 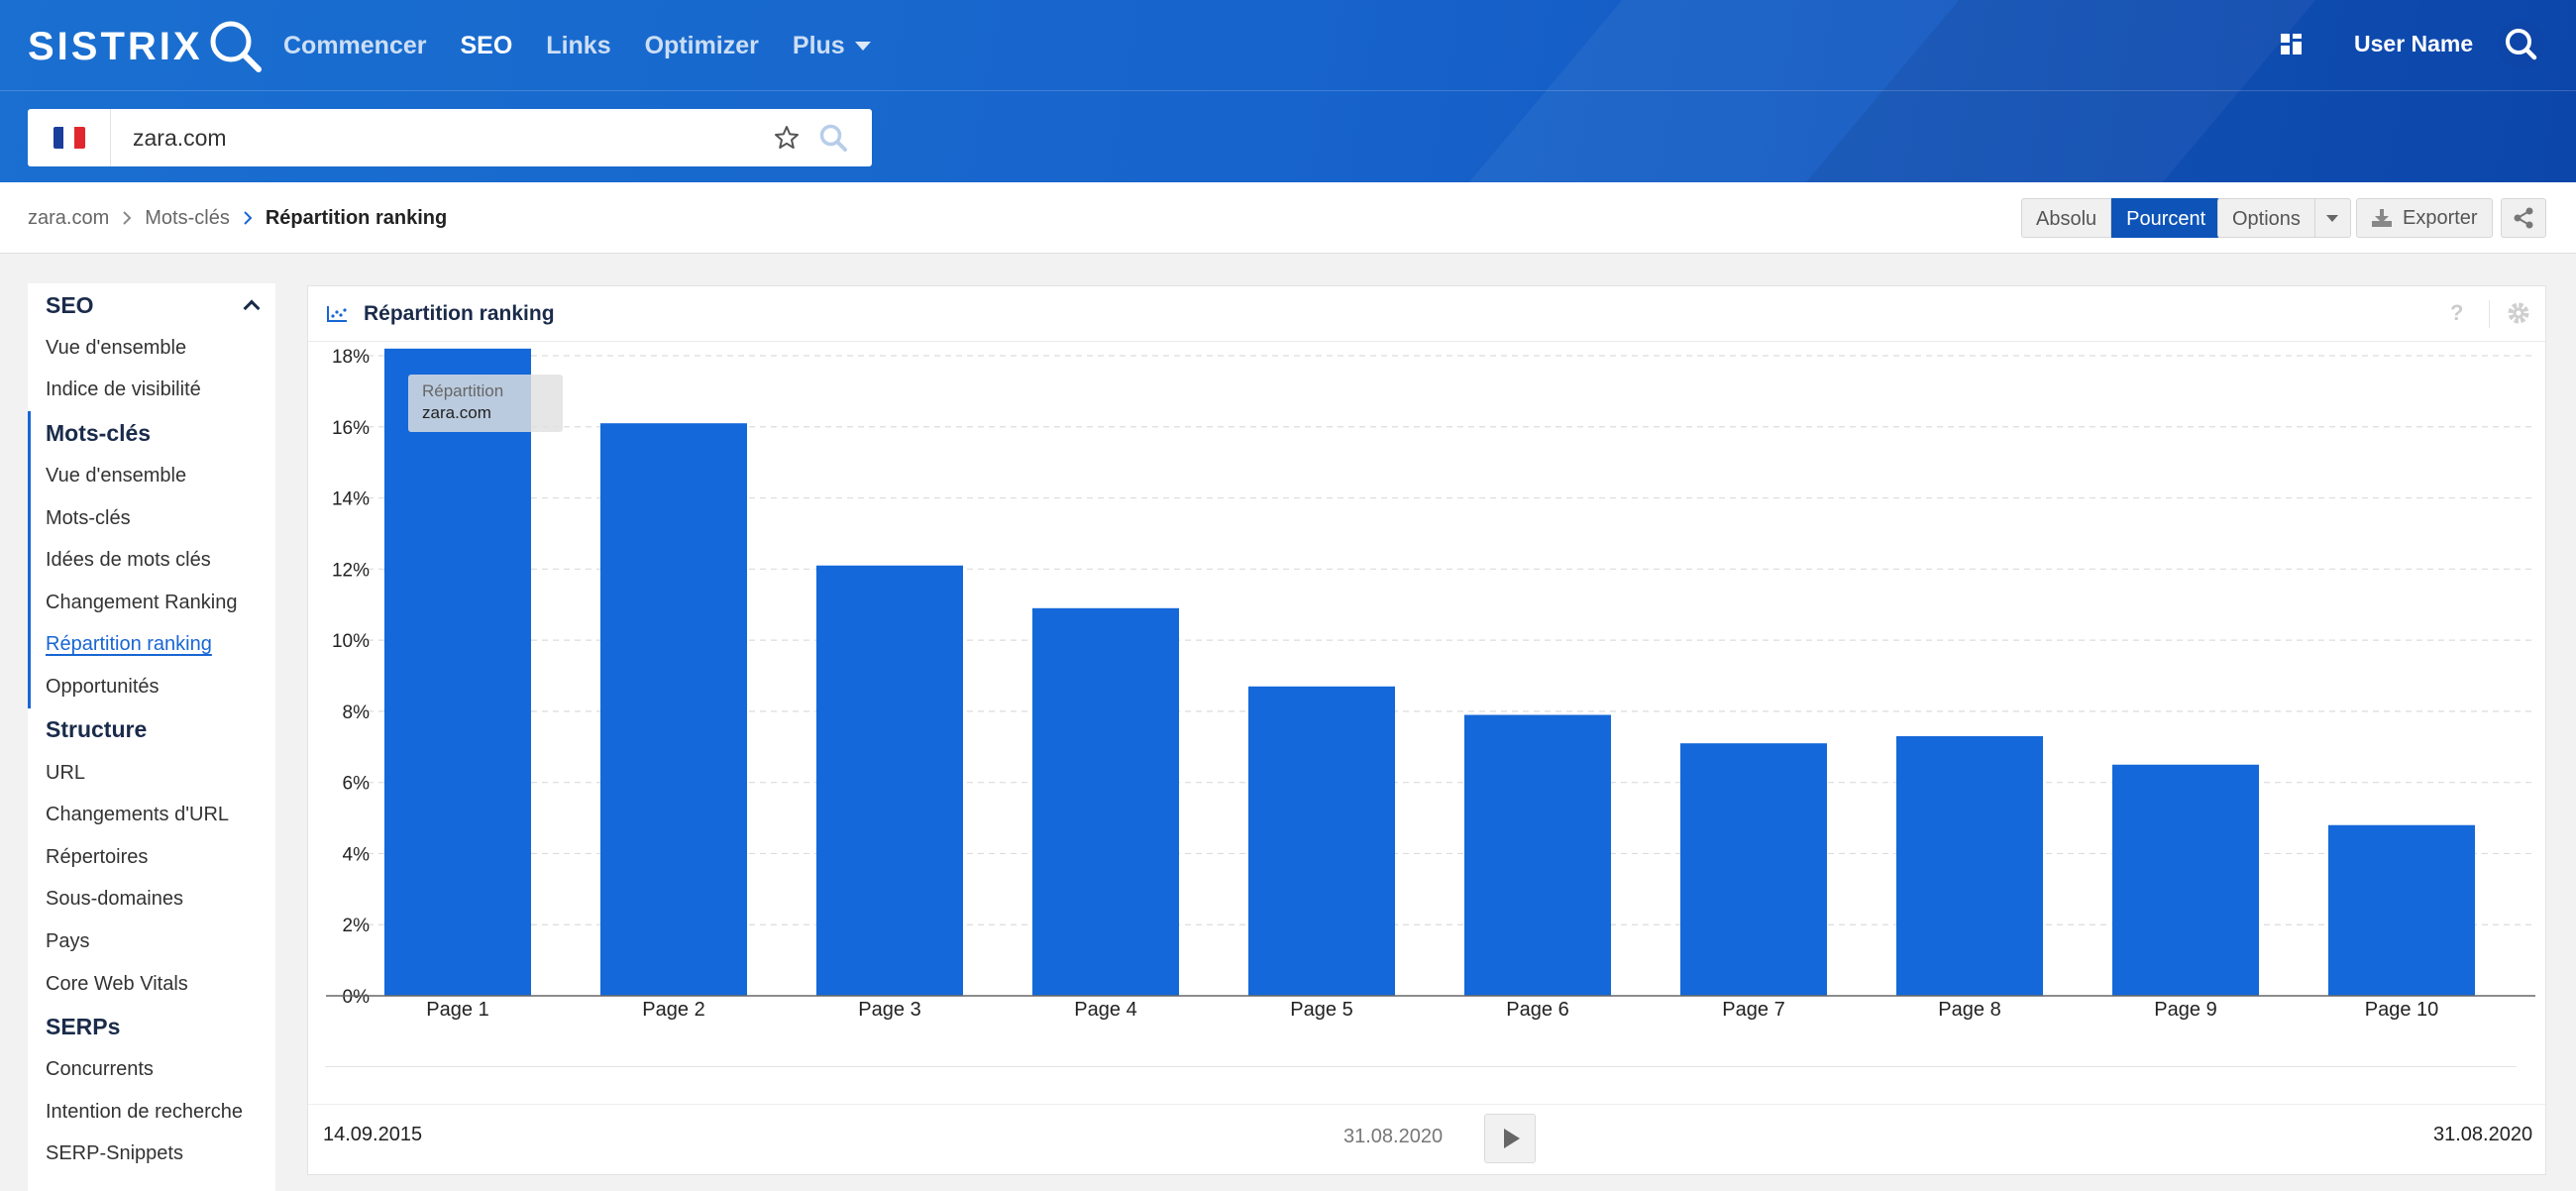 I want to click on sidebar-item-serp-snippets: SERP-Snippets, so click(x=151, y=1155).